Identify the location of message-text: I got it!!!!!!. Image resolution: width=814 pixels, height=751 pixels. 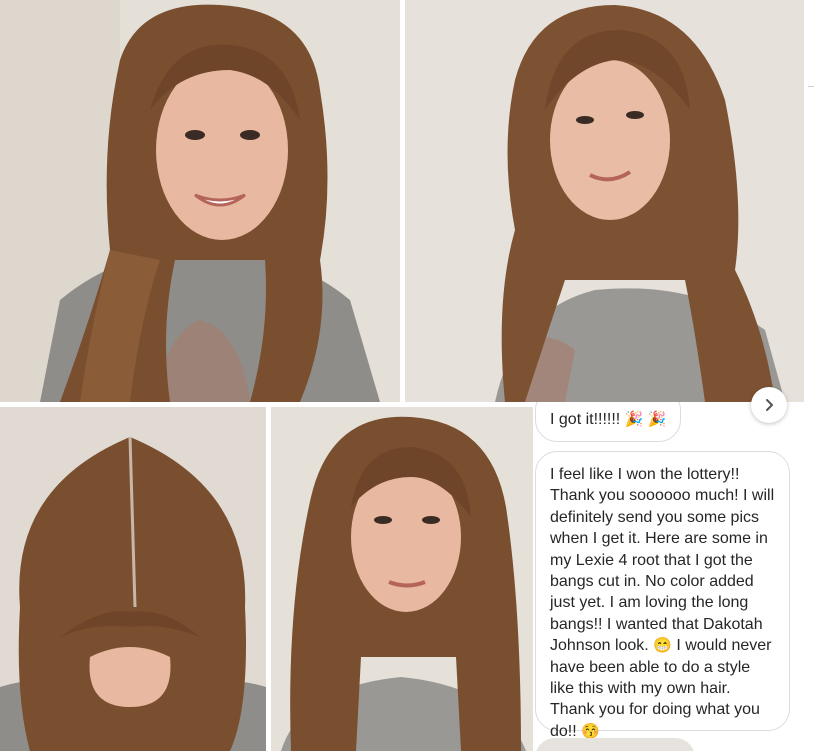
(585, 419).